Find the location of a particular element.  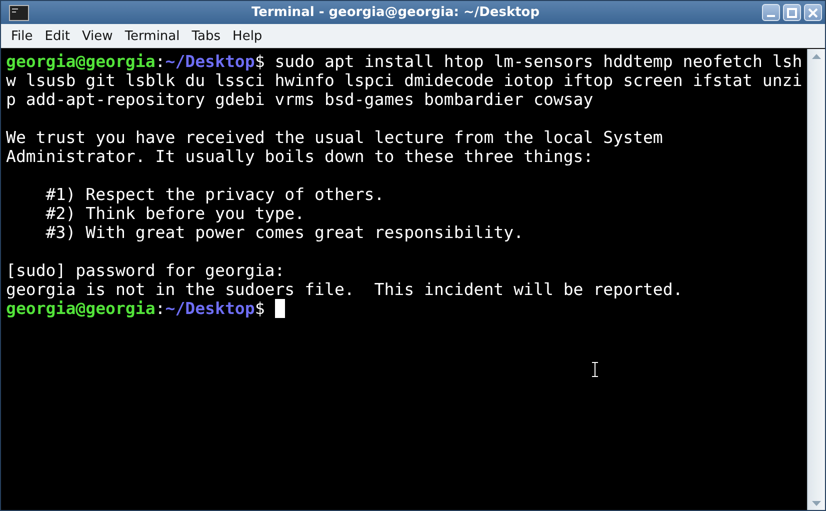

output-line: Administrator. It usually boils down to these three things: is located at coordinates (300, 156).